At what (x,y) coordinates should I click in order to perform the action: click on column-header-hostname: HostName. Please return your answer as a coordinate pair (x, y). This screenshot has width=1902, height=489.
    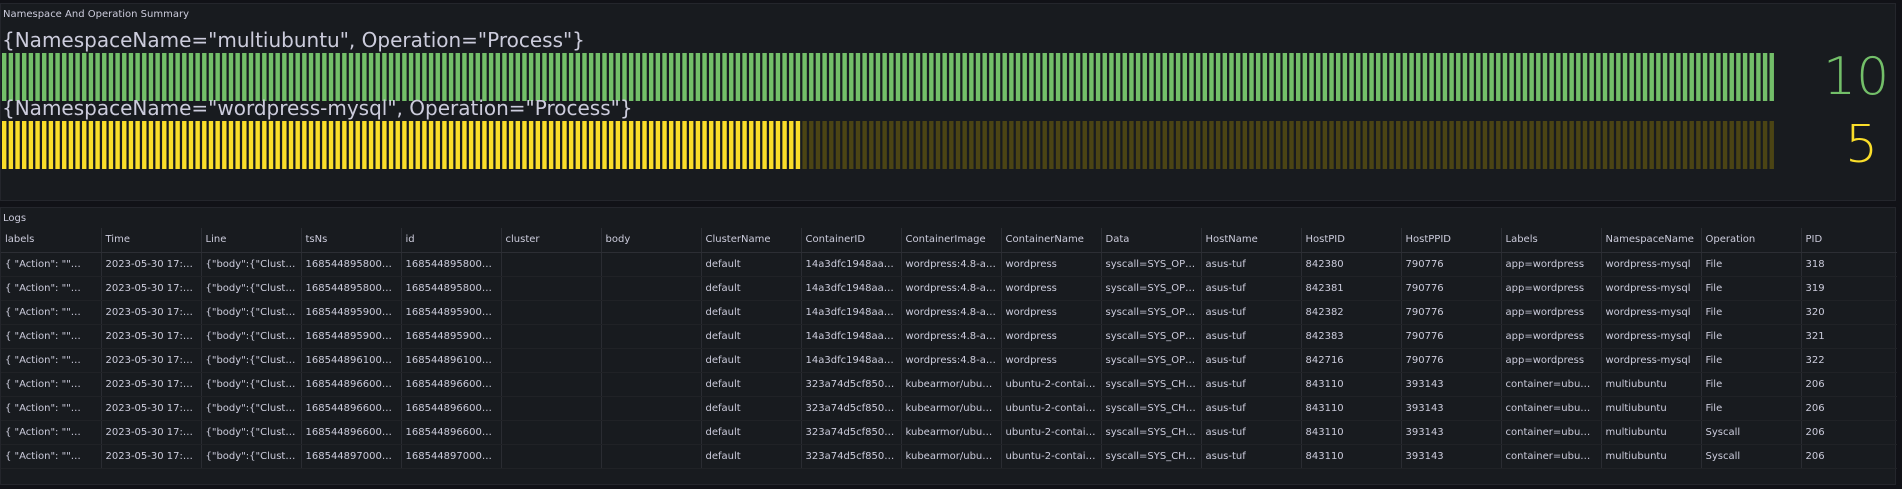
    Looking at the image, I should click on (1250, 240).